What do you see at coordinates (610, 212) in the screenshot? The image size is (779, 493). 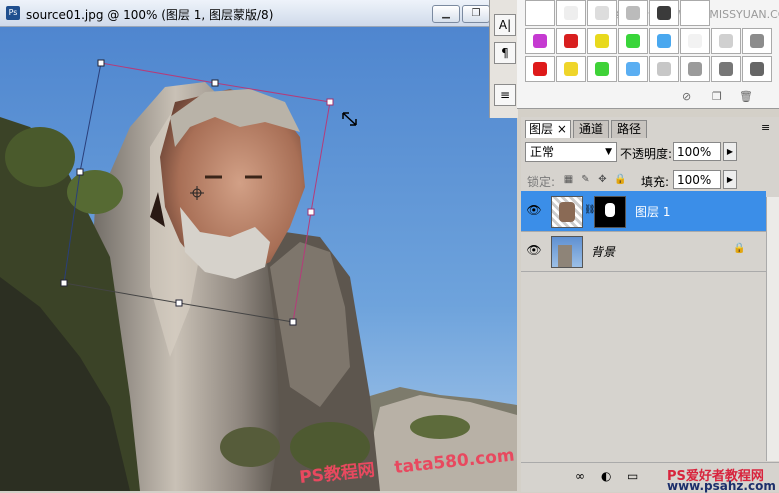 I see `layer-mask-thumbnail` at bounding box center [610, 212].